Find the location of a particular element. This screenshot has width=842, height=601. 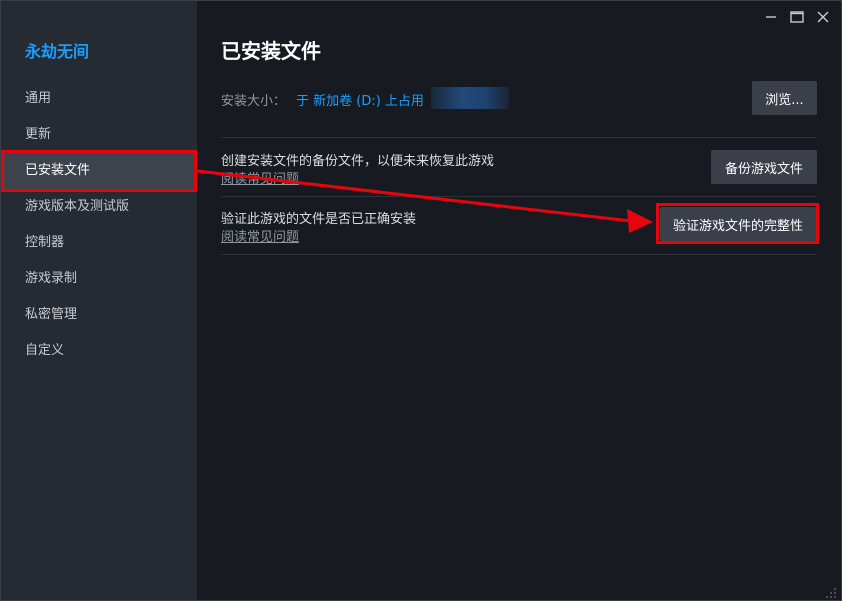

game-title: 永劫无间 is located at coordinates (57, 51).